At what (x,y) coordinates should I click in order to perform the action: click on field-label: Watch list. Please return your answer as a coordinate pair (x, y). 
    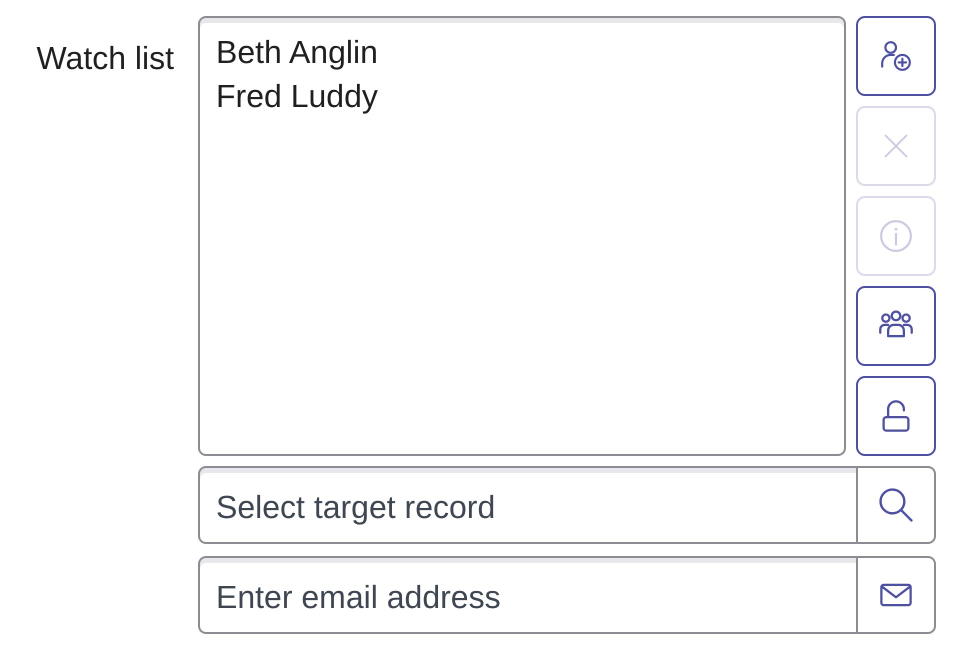
    Looking at the image, I should click on (105, 58).